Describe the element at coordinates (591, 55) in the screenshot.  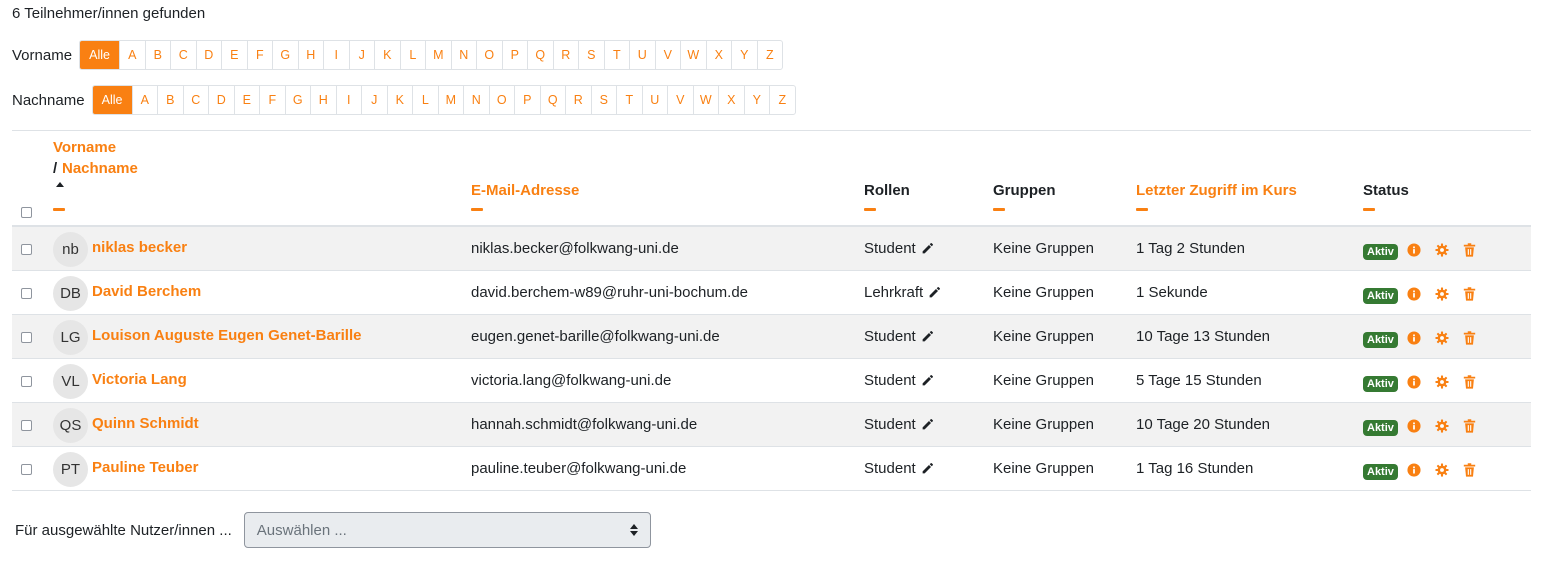
I see `firstname-letter-s: S` at that location.